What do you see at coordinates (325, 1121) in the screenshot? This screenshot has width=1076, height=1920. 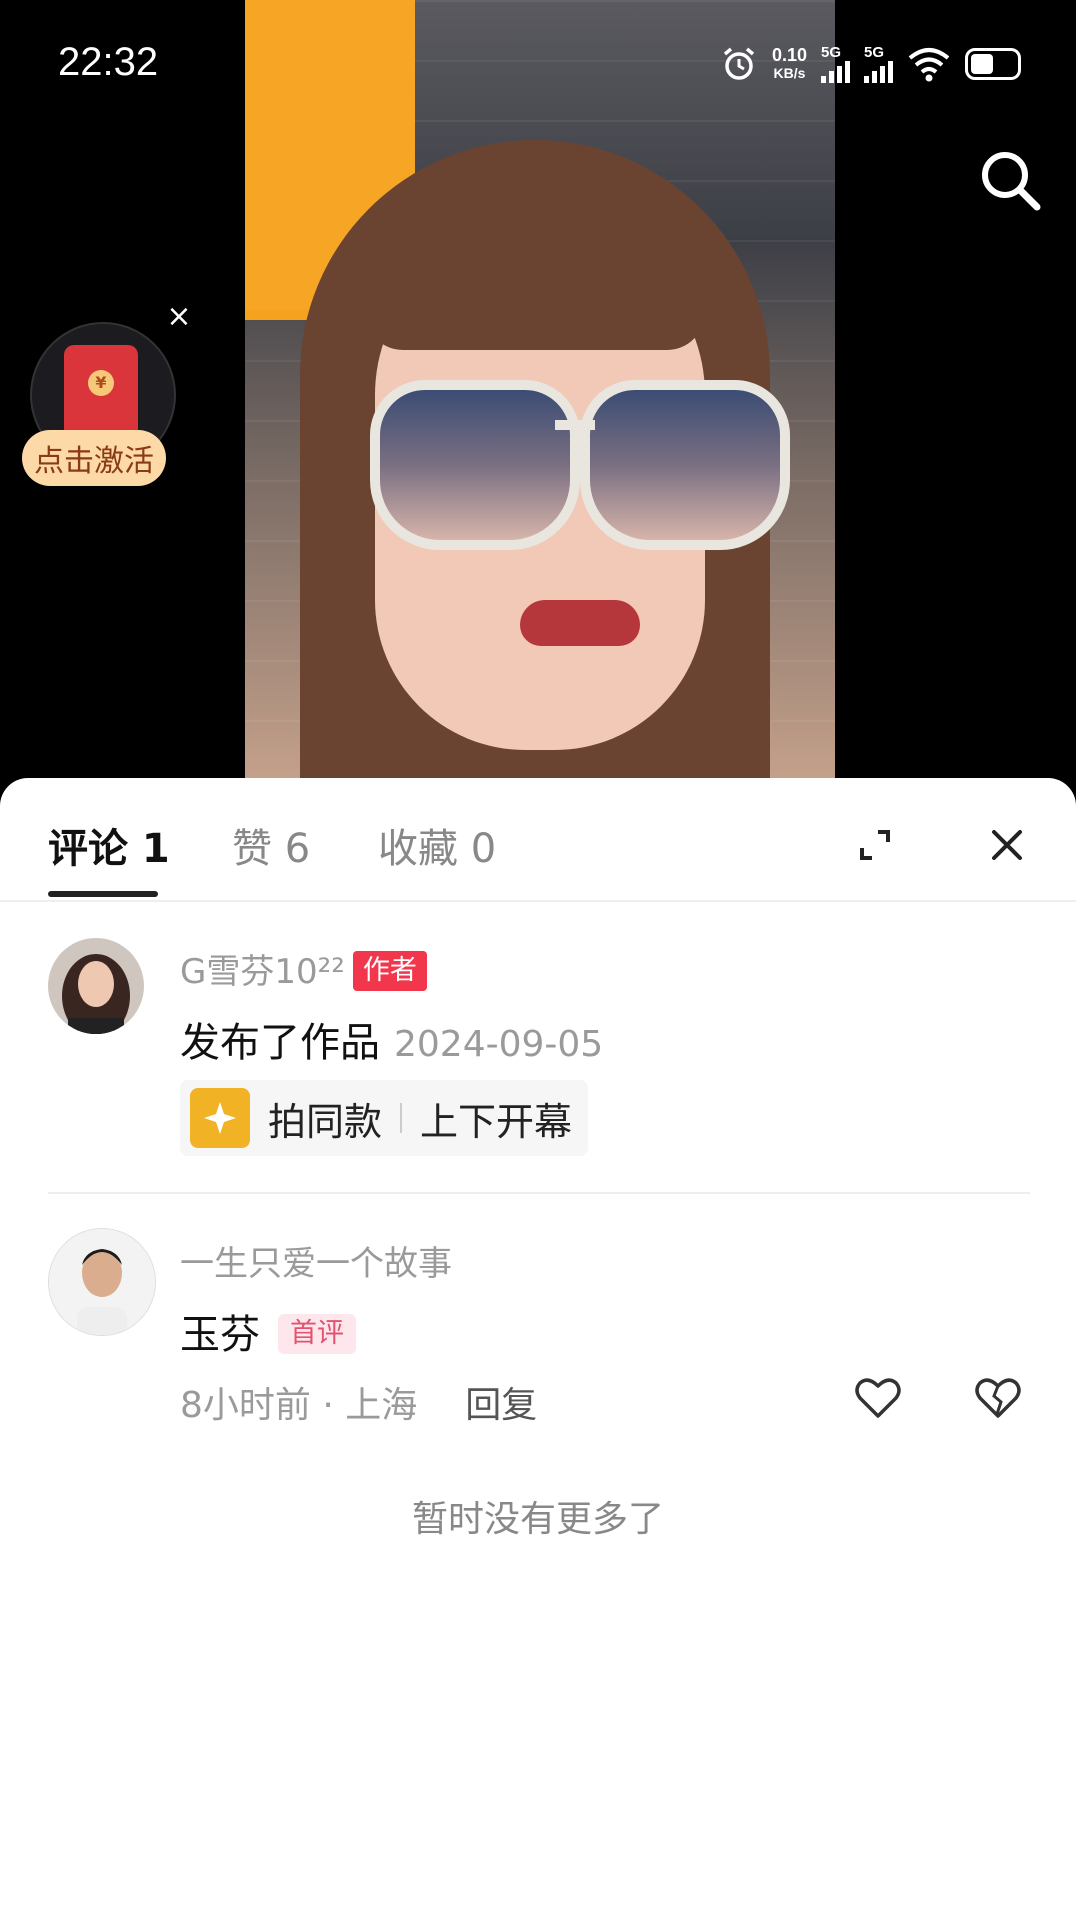 I see `same-style-label: 拍同款` at bounding box center [325, 1121].